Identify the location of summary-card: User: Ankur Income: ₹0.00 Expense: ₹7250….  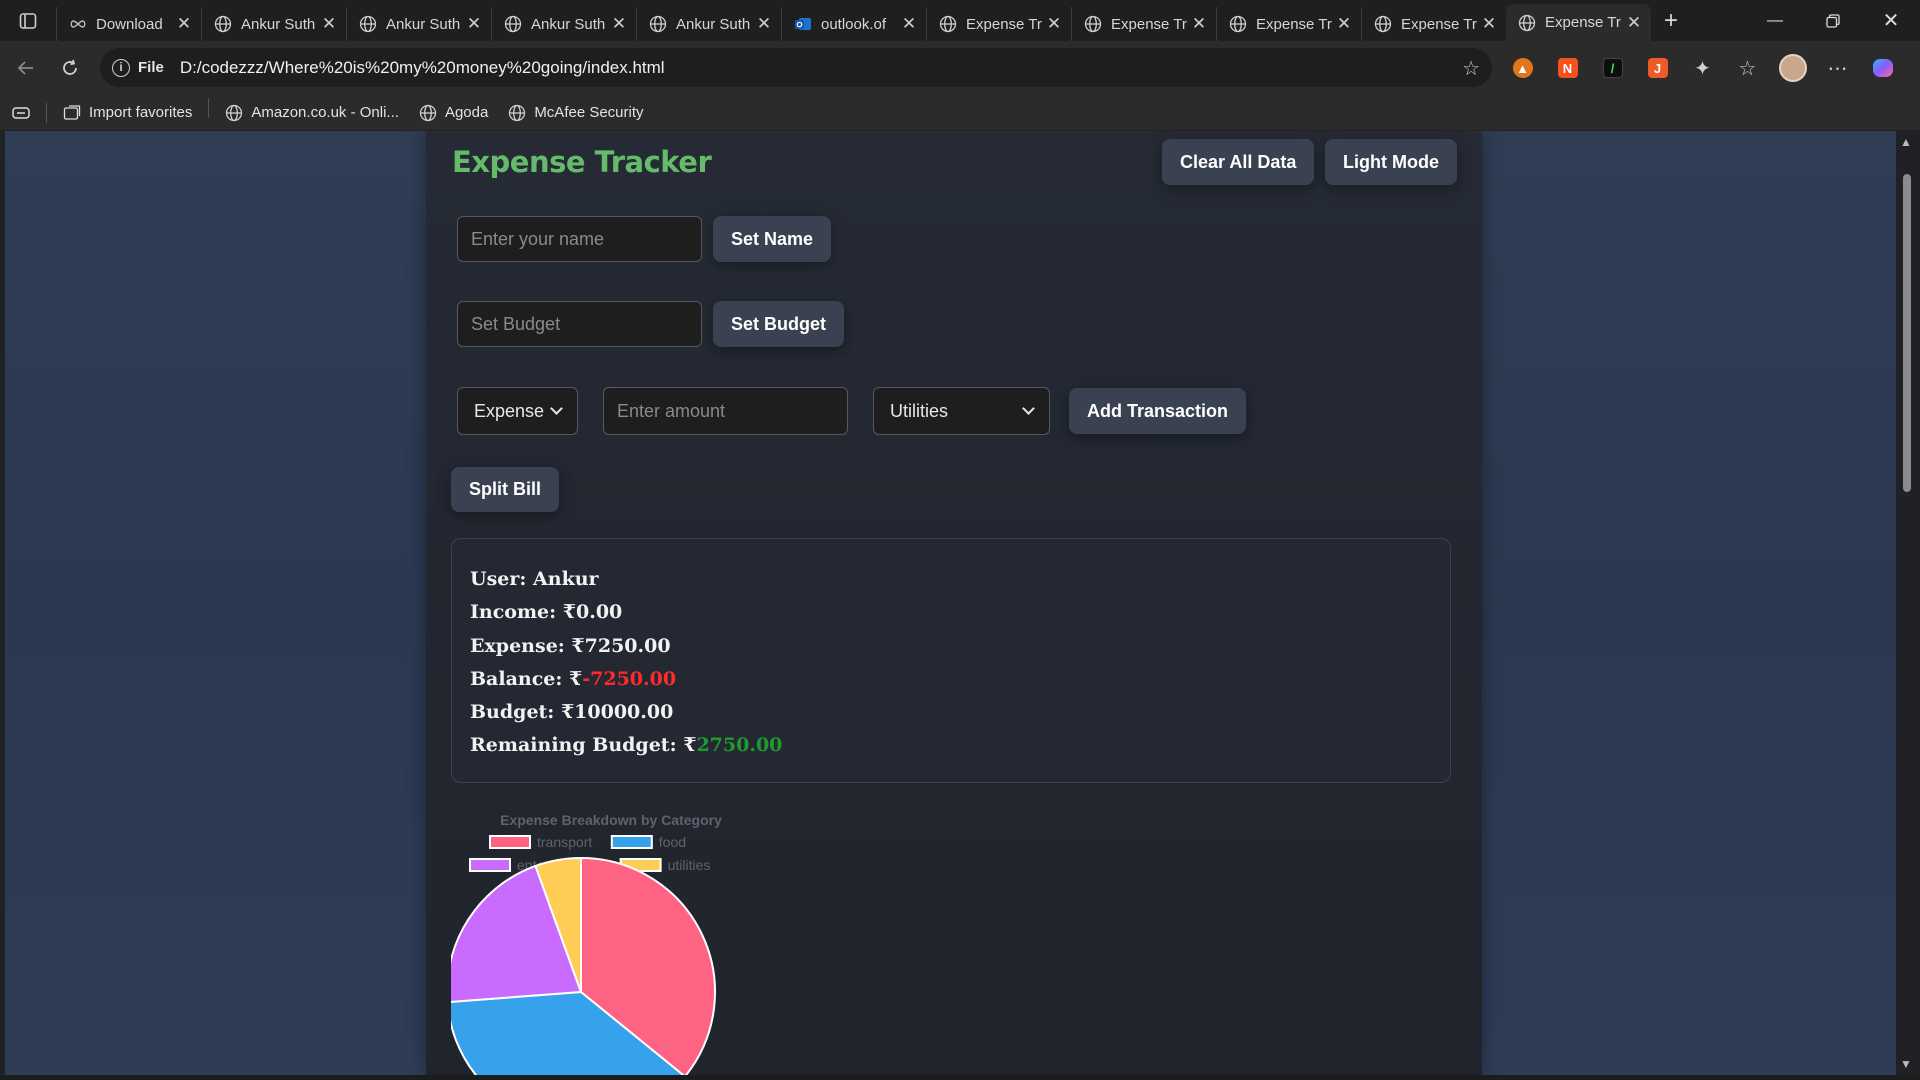
(951, 660).